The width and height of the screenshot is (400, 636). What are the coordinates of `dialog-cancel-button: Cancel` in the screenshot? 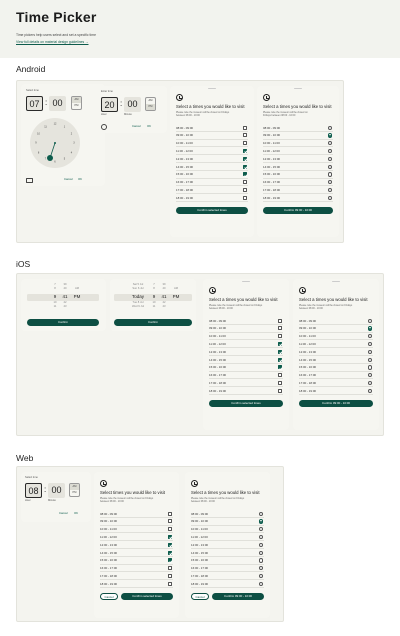 It's located at (109, 596).